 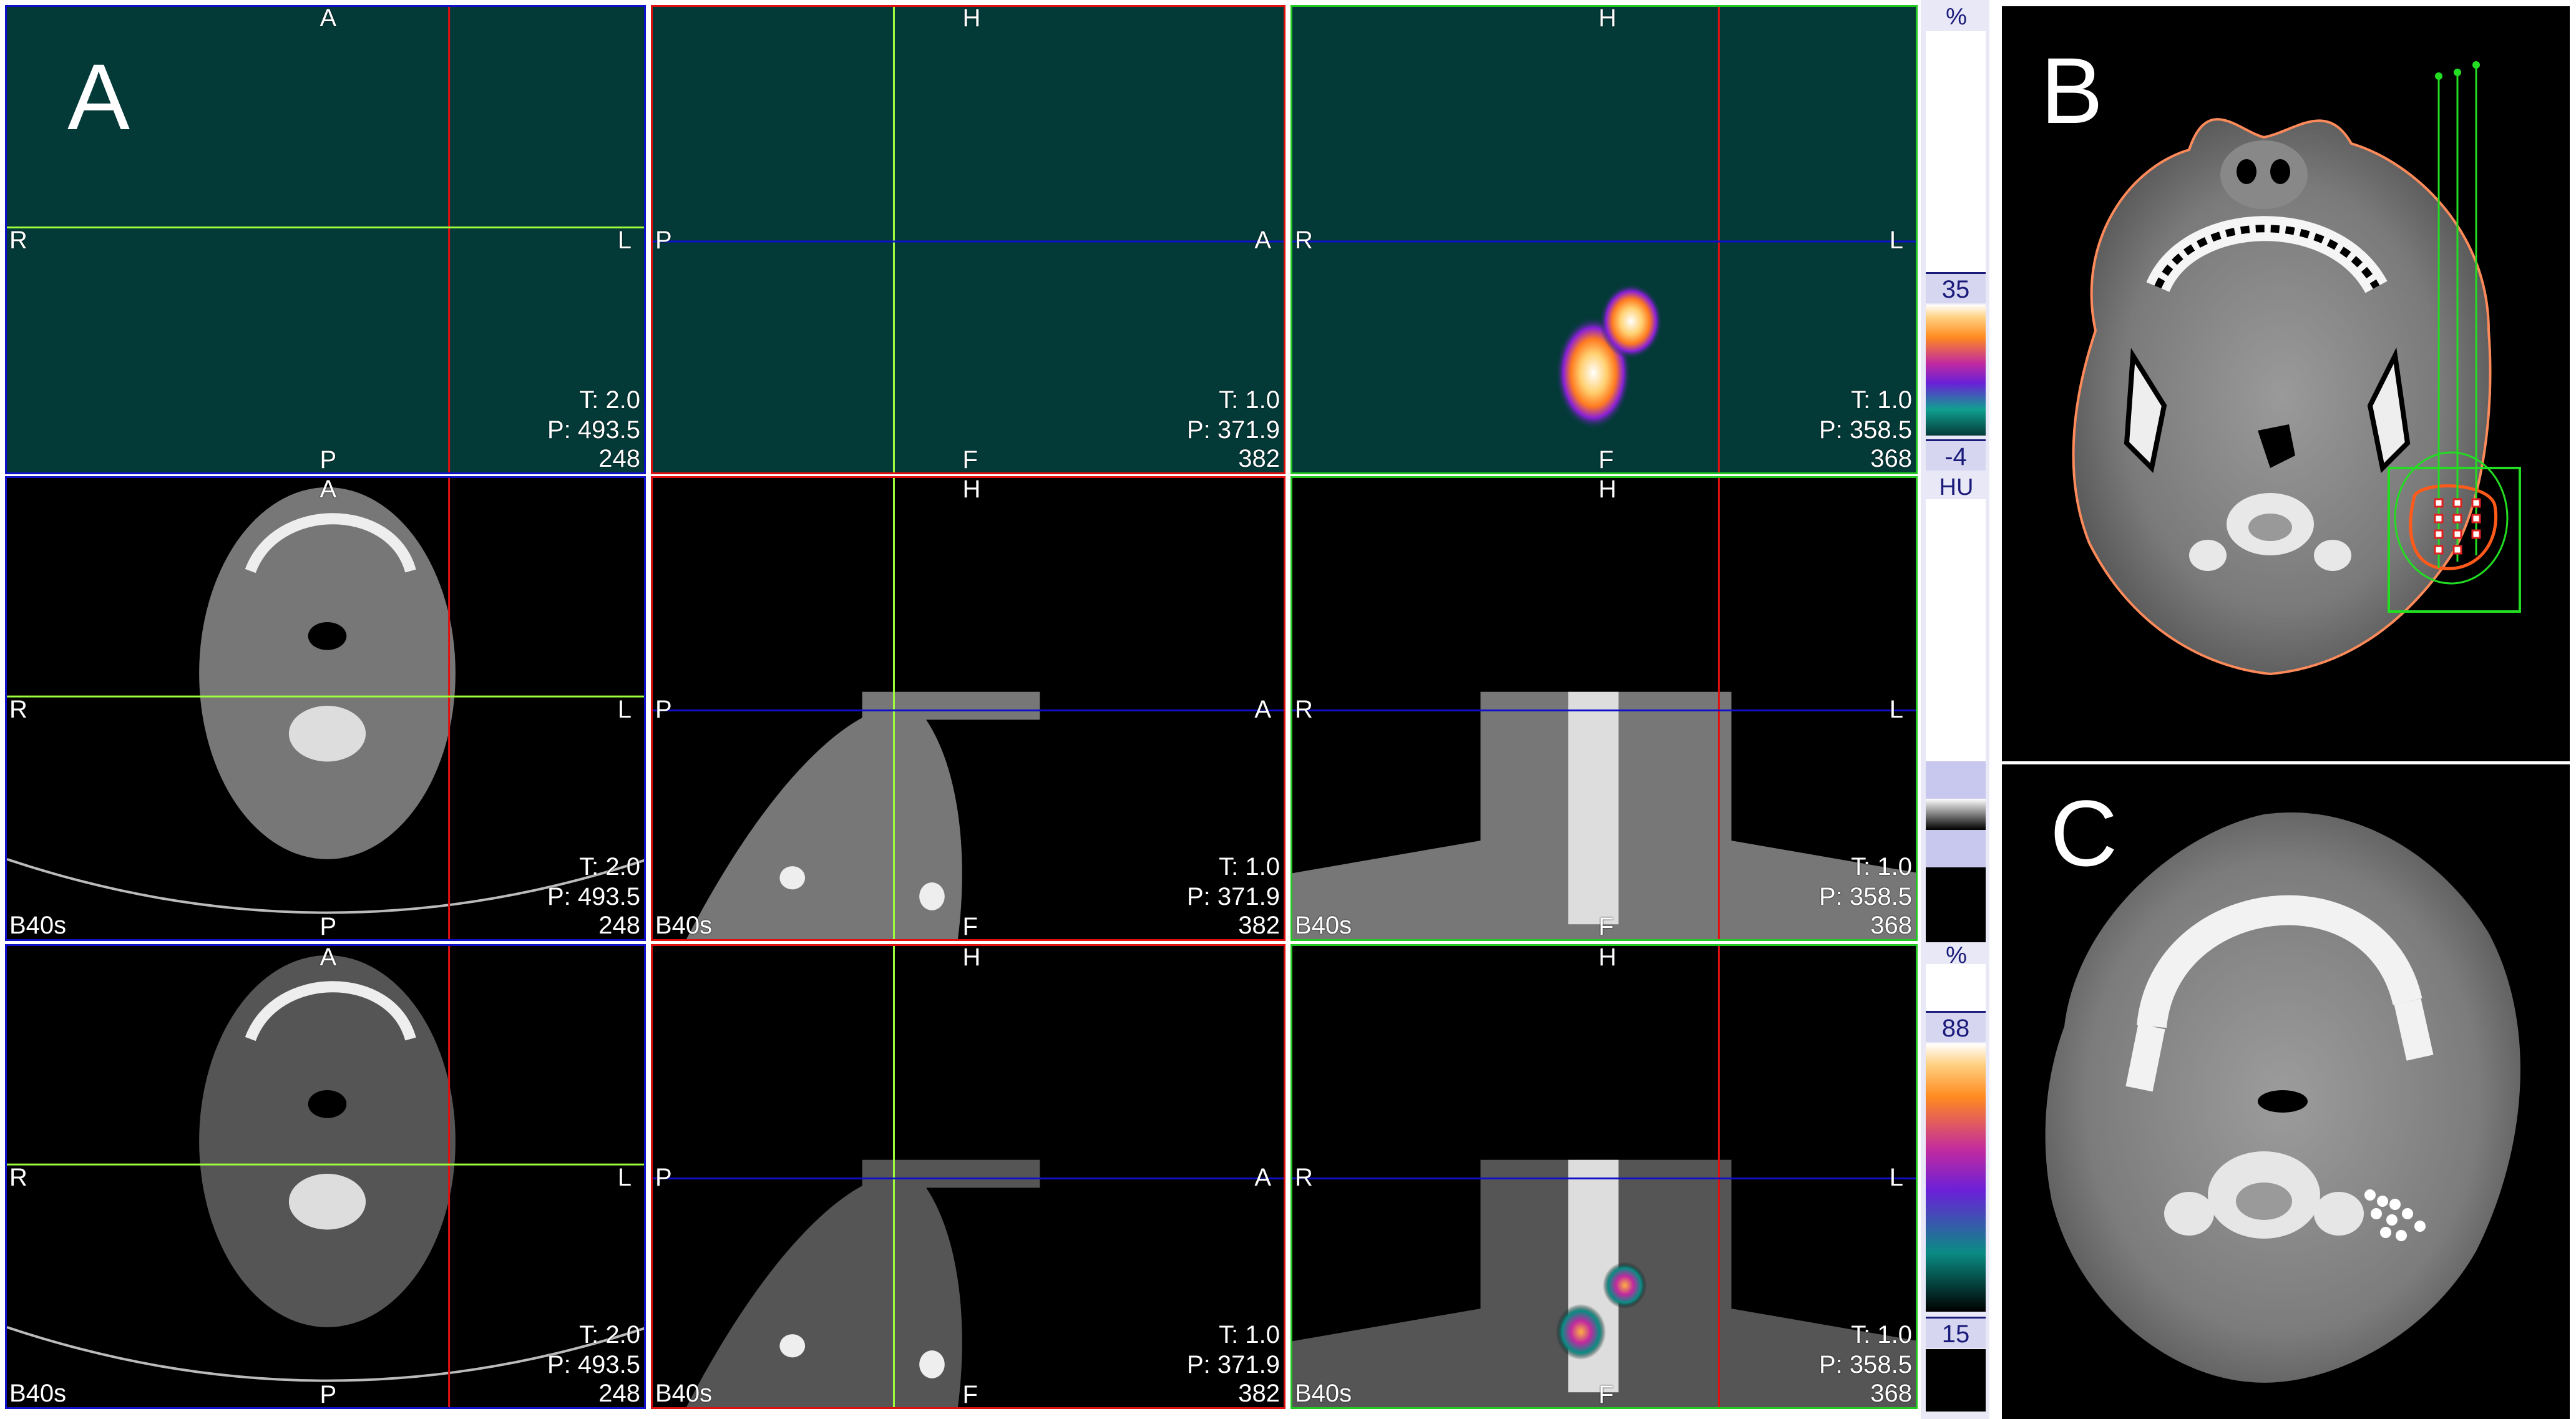 I want to click on pet-colorbar-min: -4, so click(x=1956, y=455).